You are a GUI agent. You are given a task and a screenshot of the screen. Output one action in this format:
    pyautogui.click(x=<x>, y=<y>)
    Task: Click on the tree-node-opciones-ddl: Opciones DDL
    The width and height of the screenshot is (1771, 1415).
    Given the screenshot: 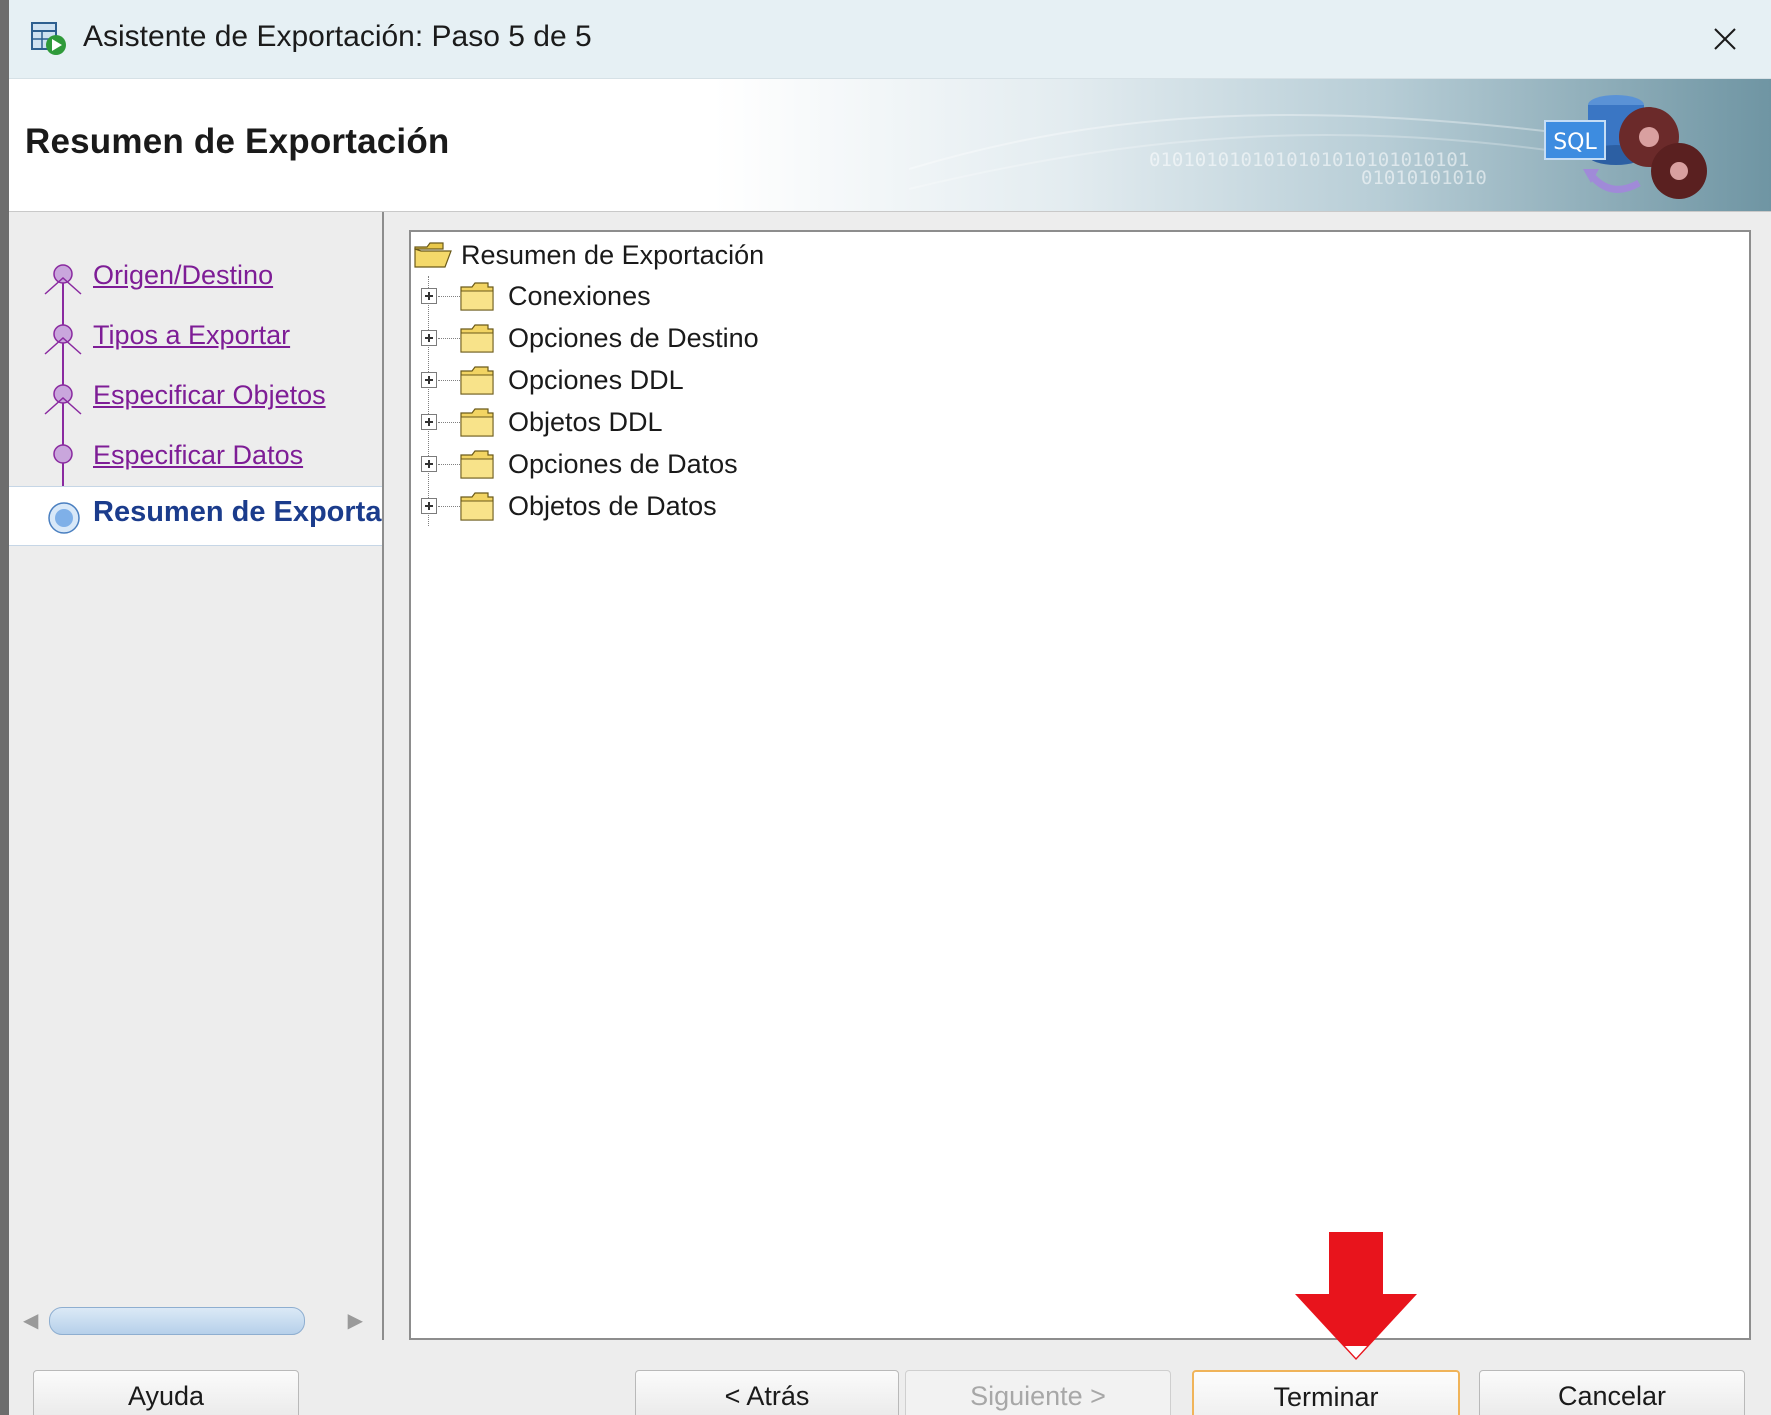 What is the action you would take?
    pyautogui.click(x=761, y=381)
    